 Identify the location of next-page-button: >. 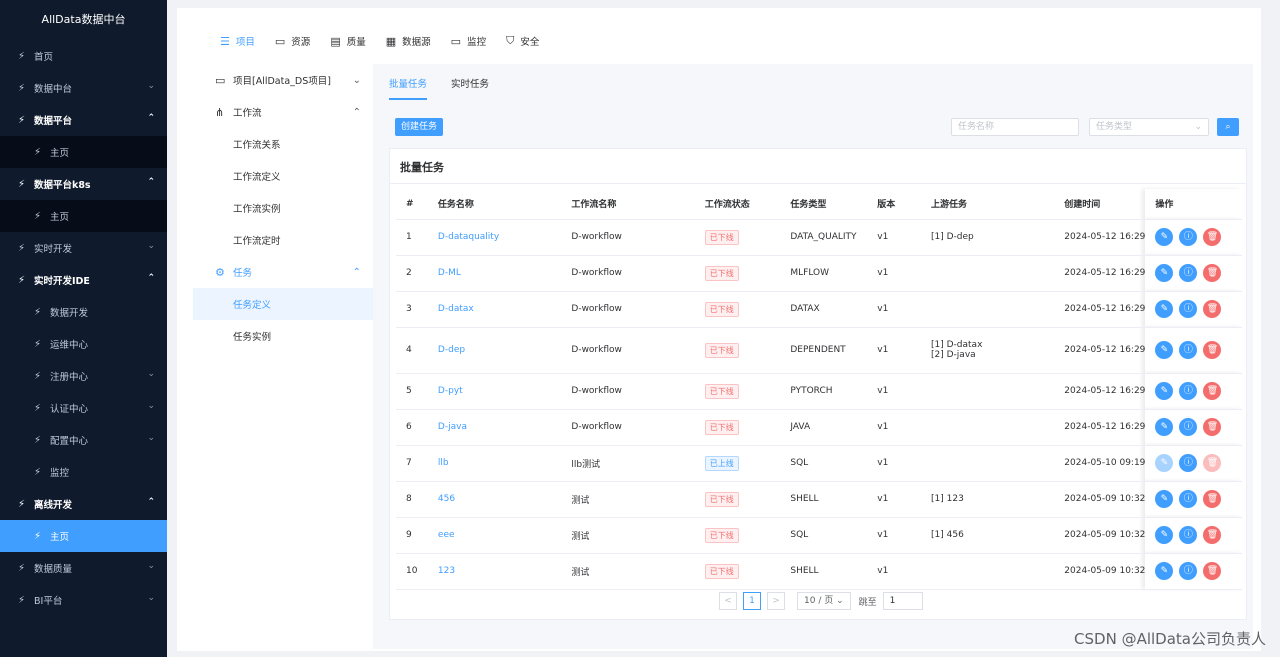
(776, 601).